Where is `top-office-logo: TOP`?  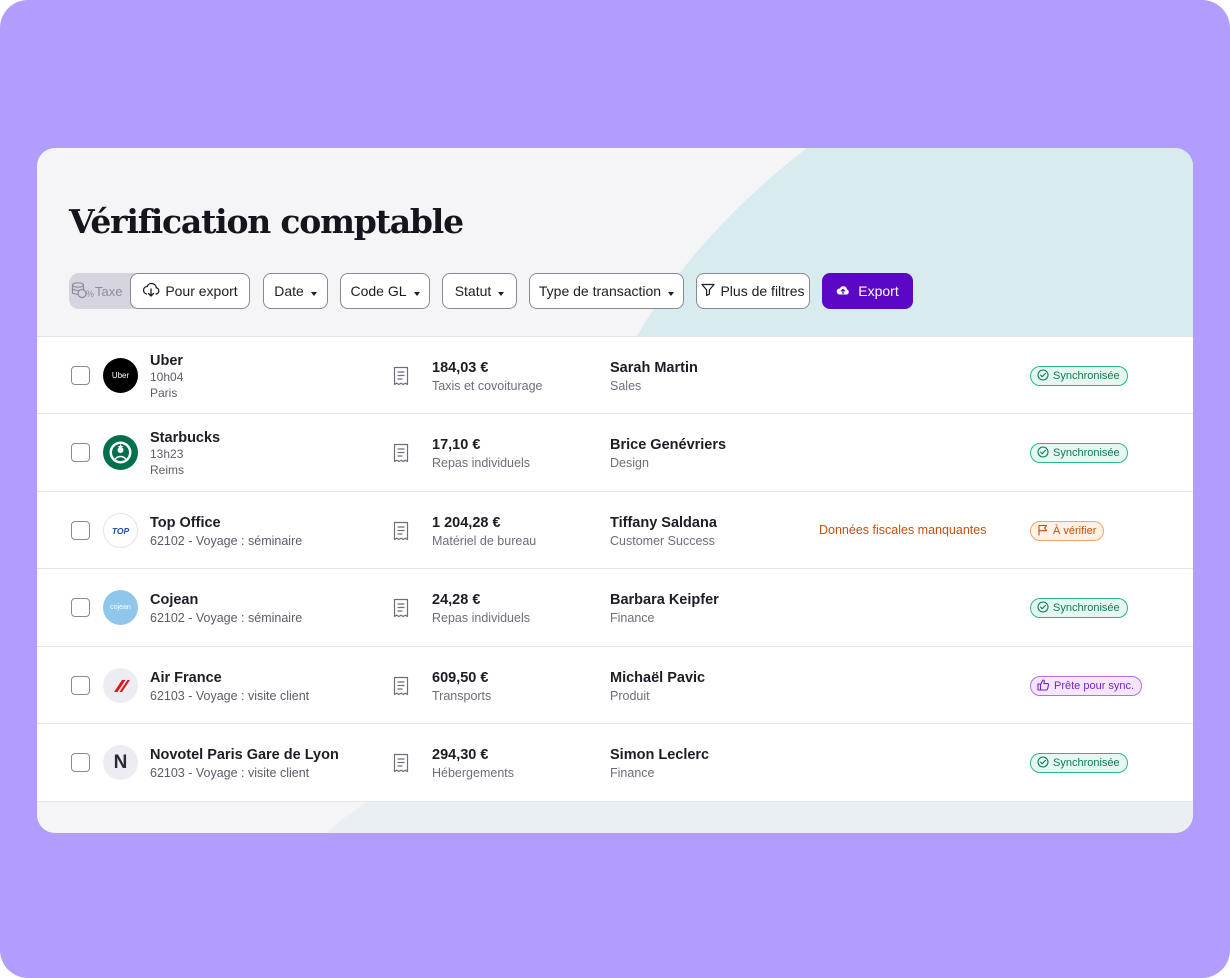 top-office-logo: TOP is located at coordinates (120, 530).